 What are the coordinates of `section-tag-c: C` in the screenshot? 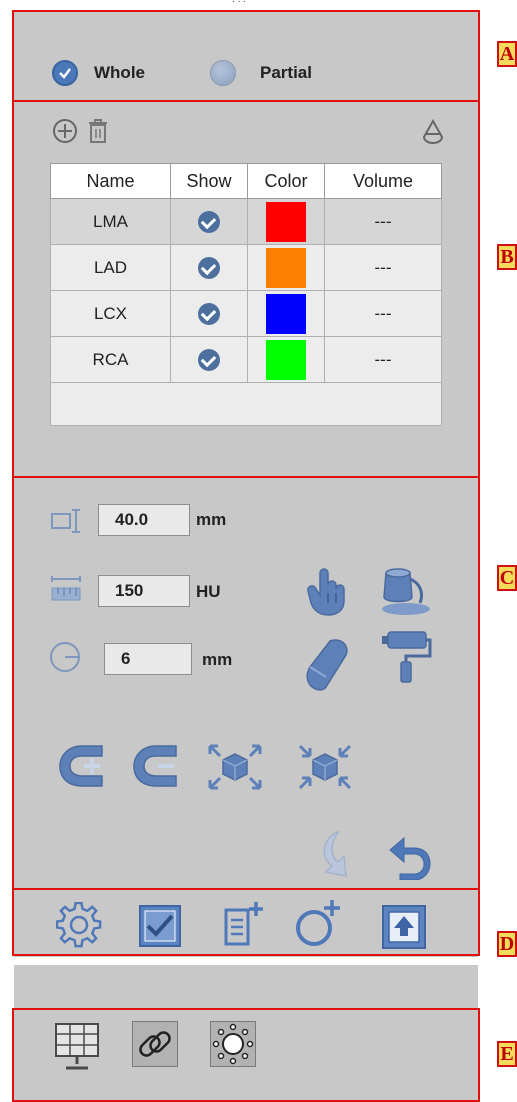 It's located at (507, 578).